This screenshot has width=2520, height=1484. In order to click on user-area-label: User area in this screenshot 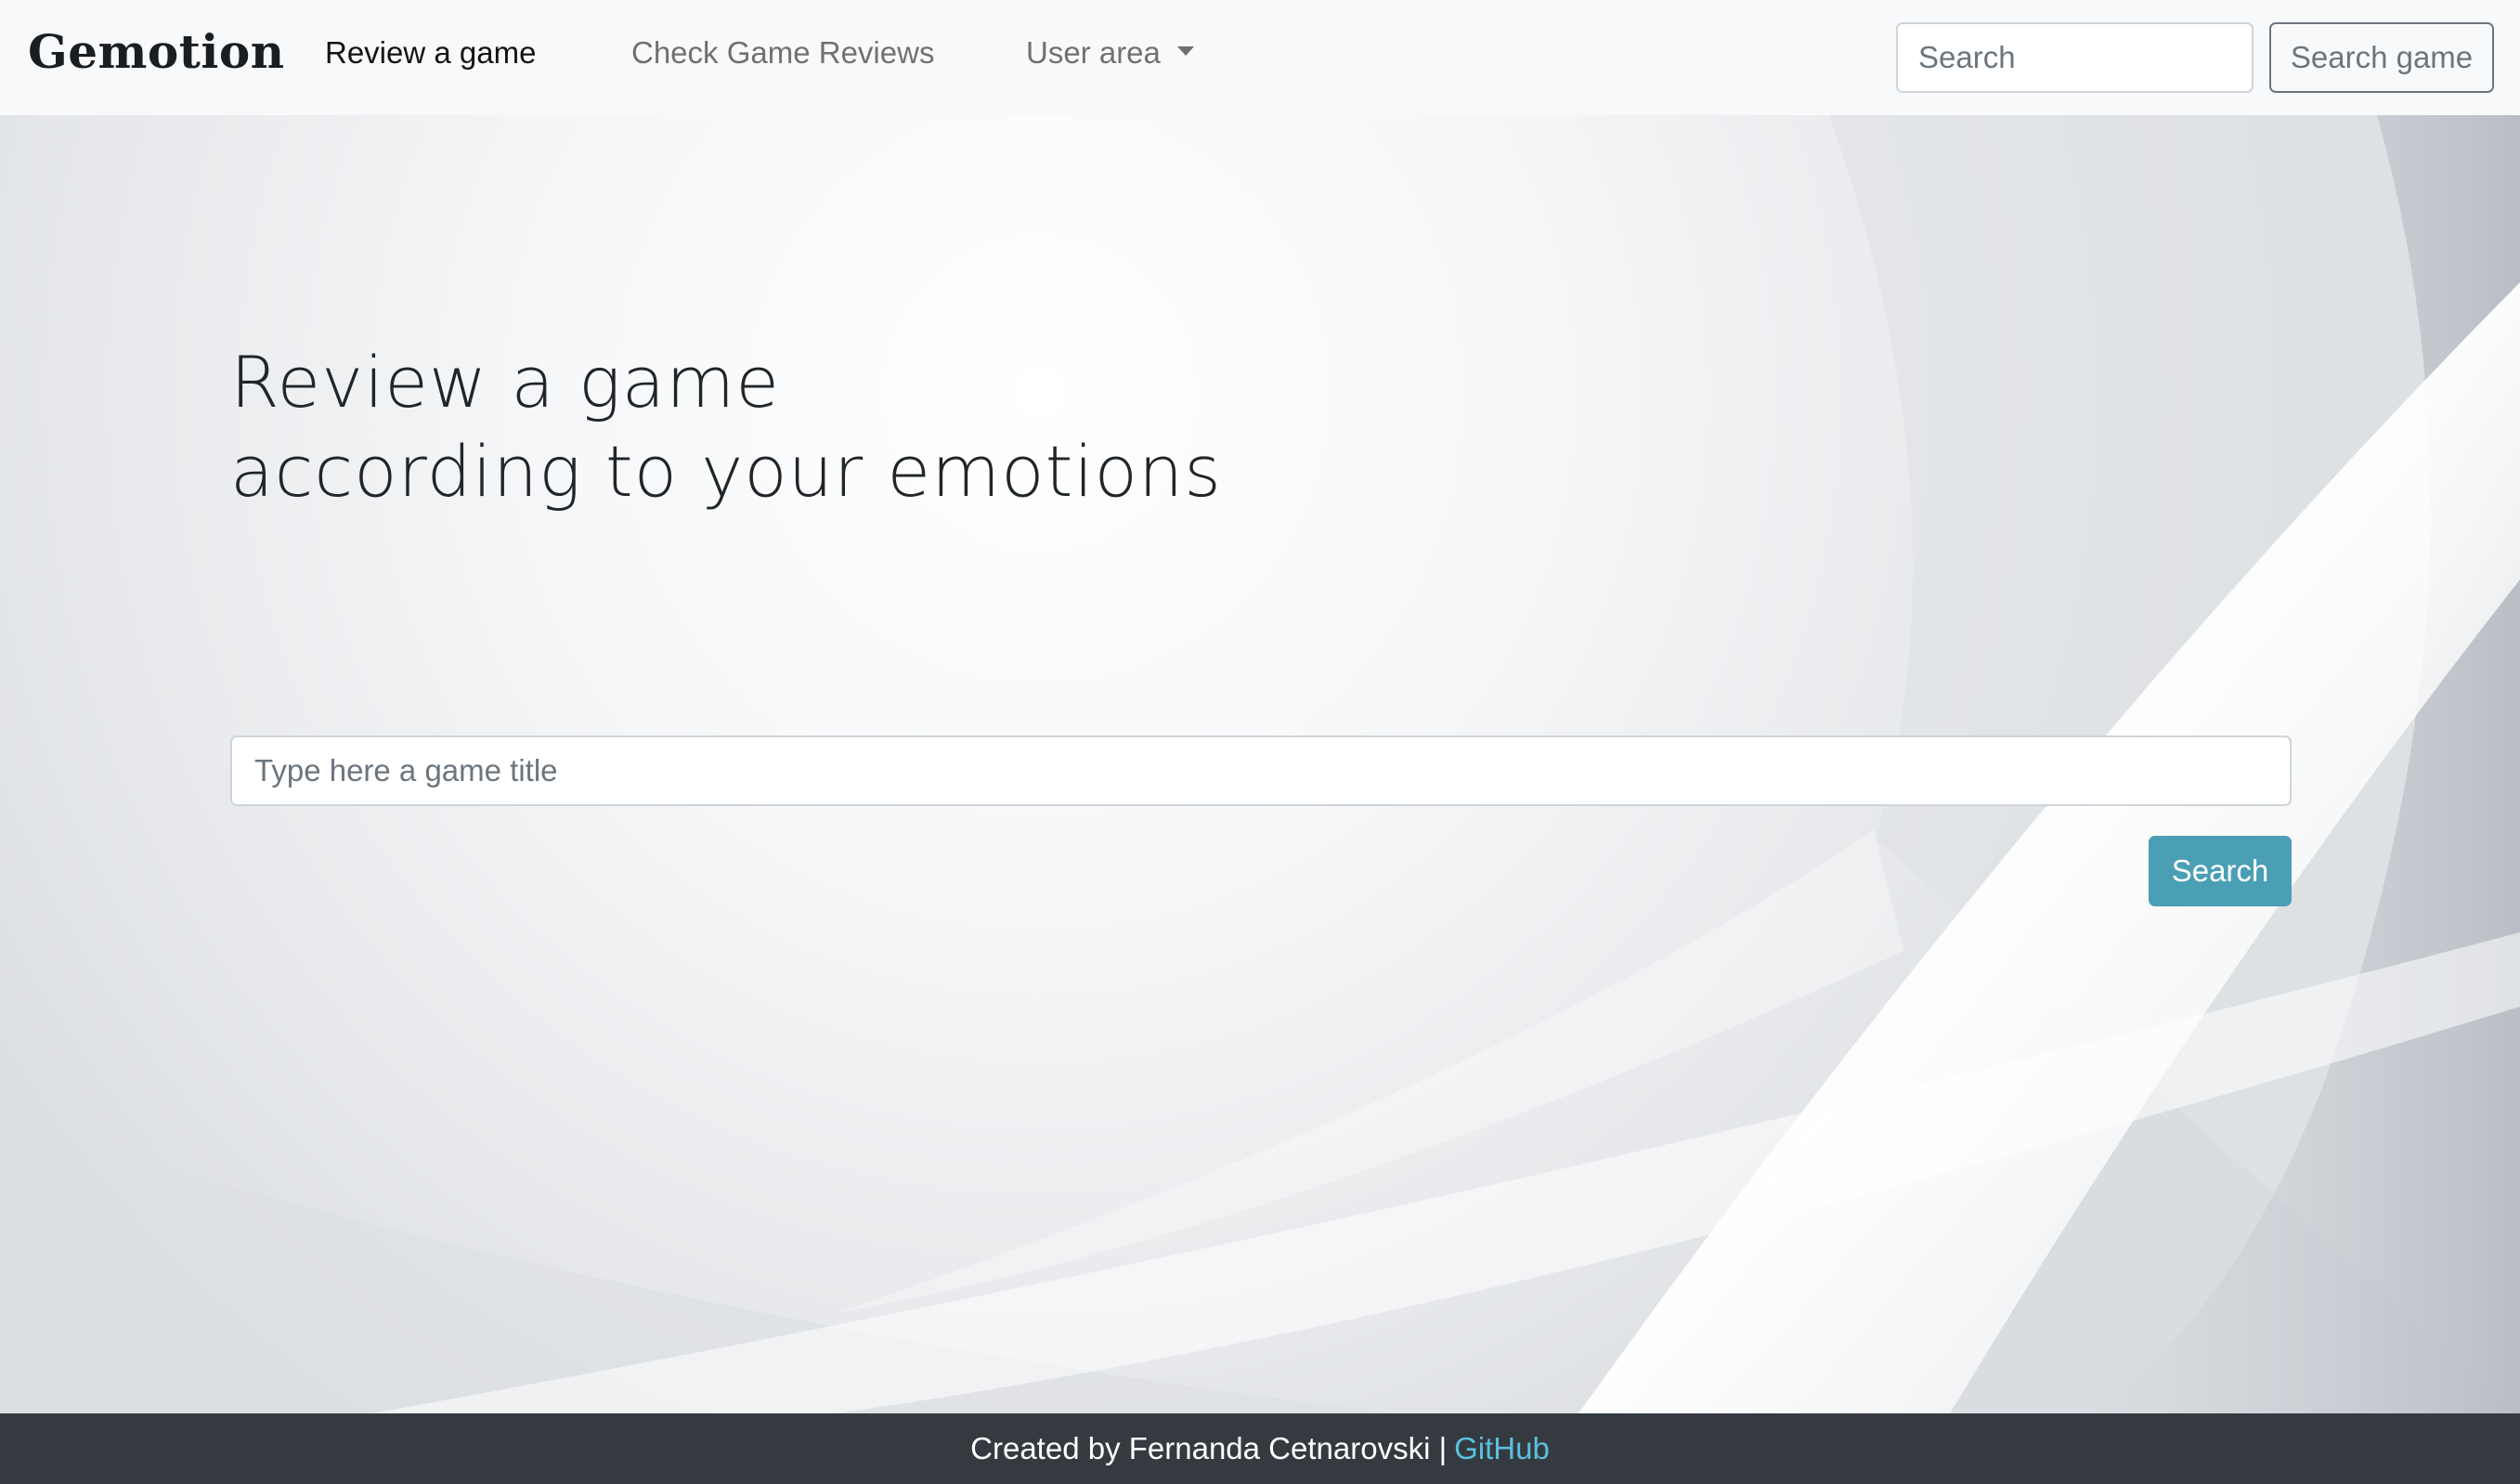, I will do `click(1093, 52)`.